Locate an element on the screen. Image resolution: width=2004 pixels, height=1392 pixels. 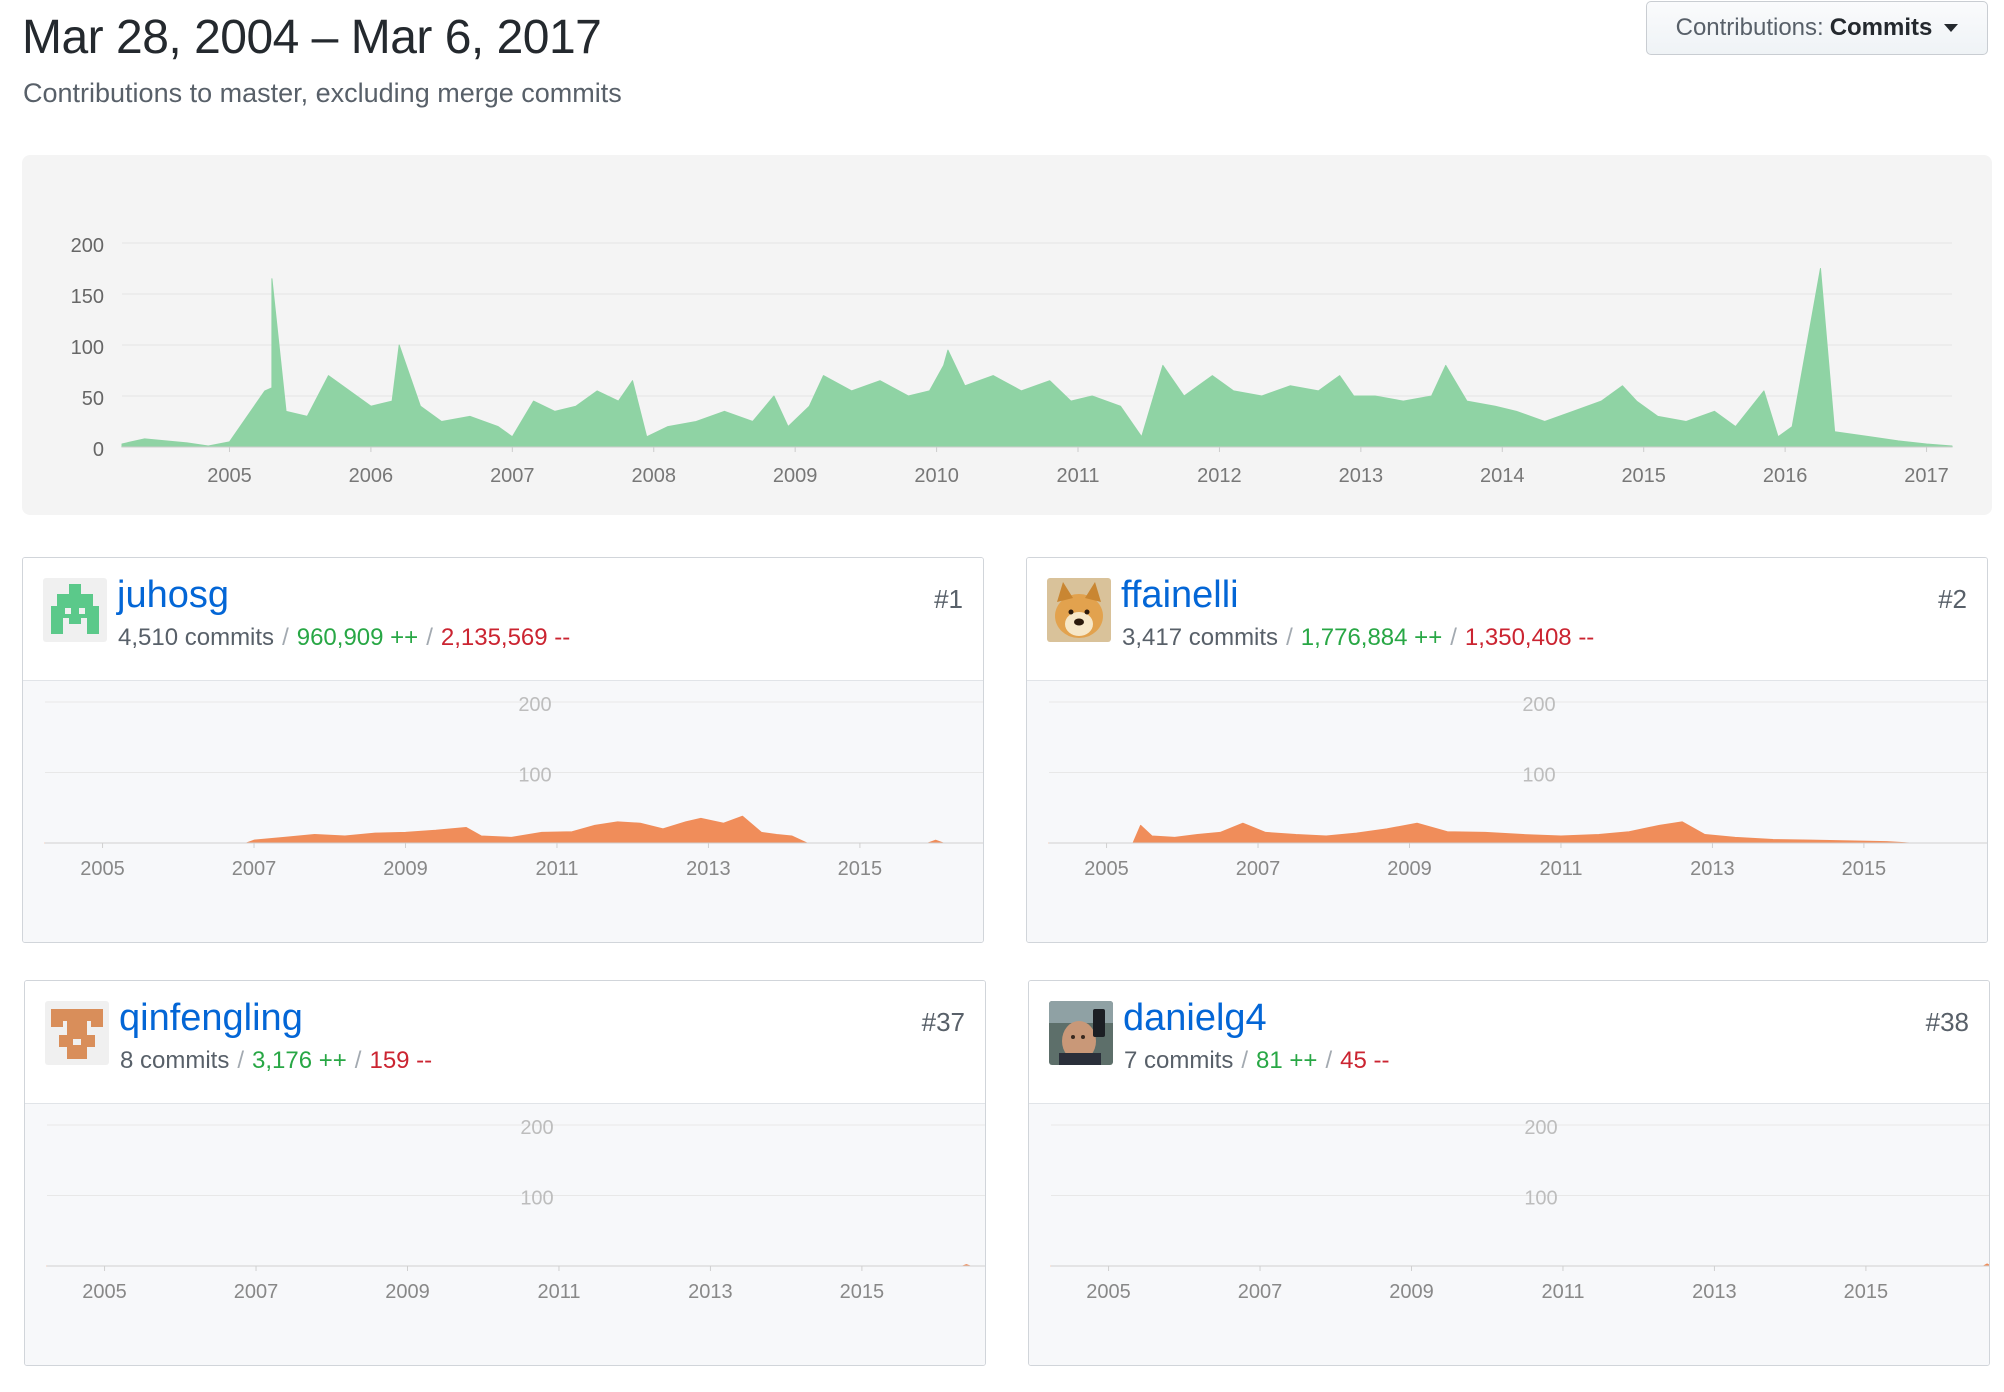
y-tick-label: 50 is located at coordinates (93, 399).